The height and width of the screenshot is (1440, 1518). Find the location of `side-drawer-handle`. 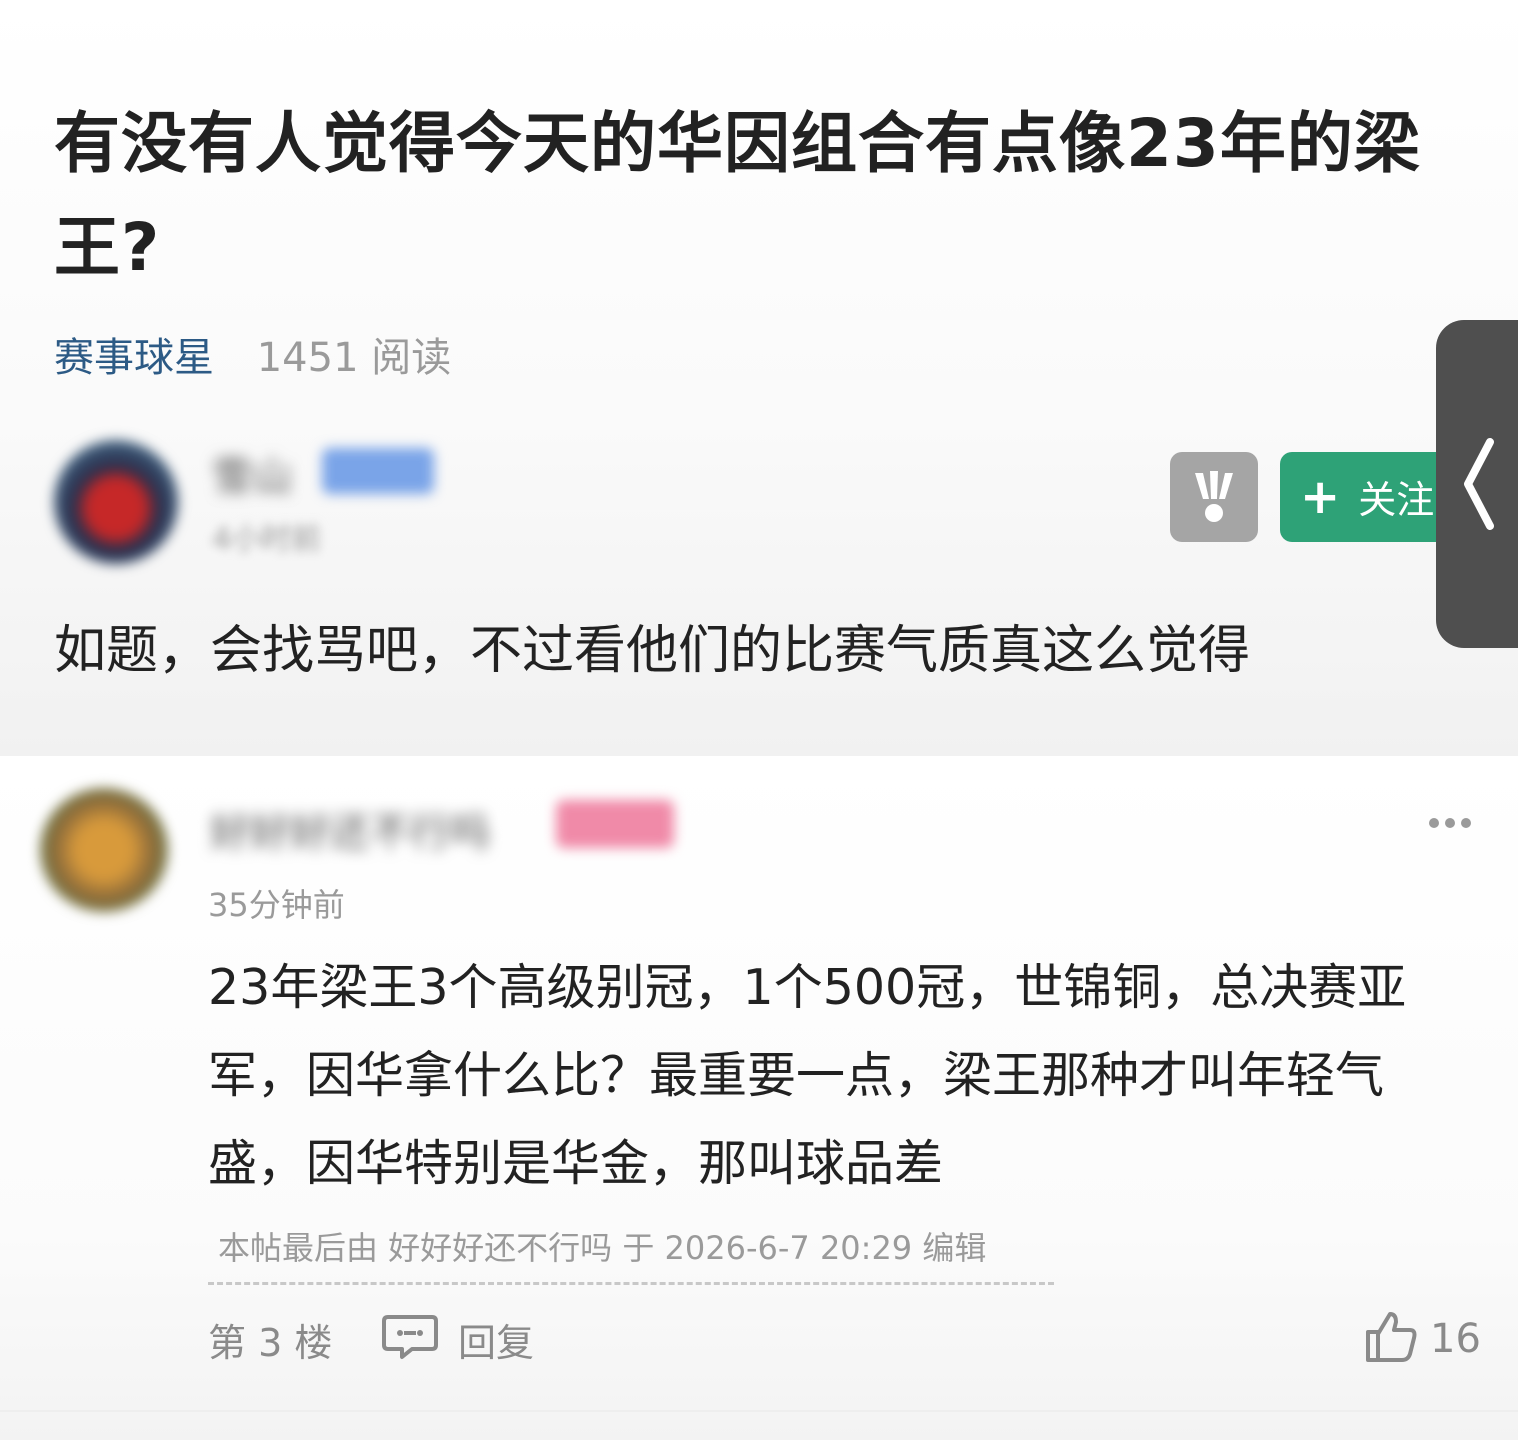

side-drawer-handle is located at coordinates (1477, 484).